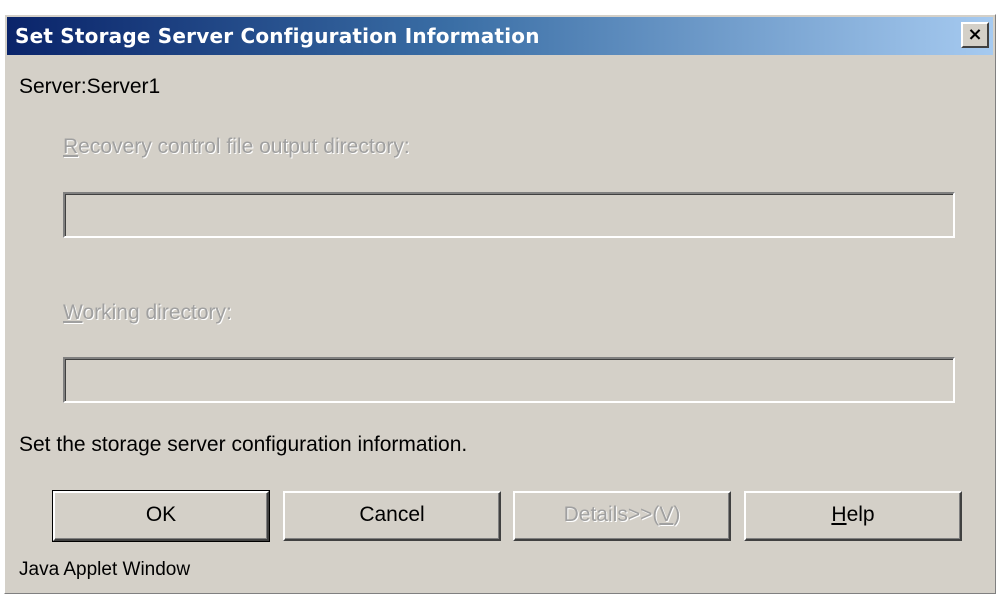  What do you see at coordinates (860, 514) in the screenshot?
I see `help-button-label: elp` at bounding box center [860, 514].